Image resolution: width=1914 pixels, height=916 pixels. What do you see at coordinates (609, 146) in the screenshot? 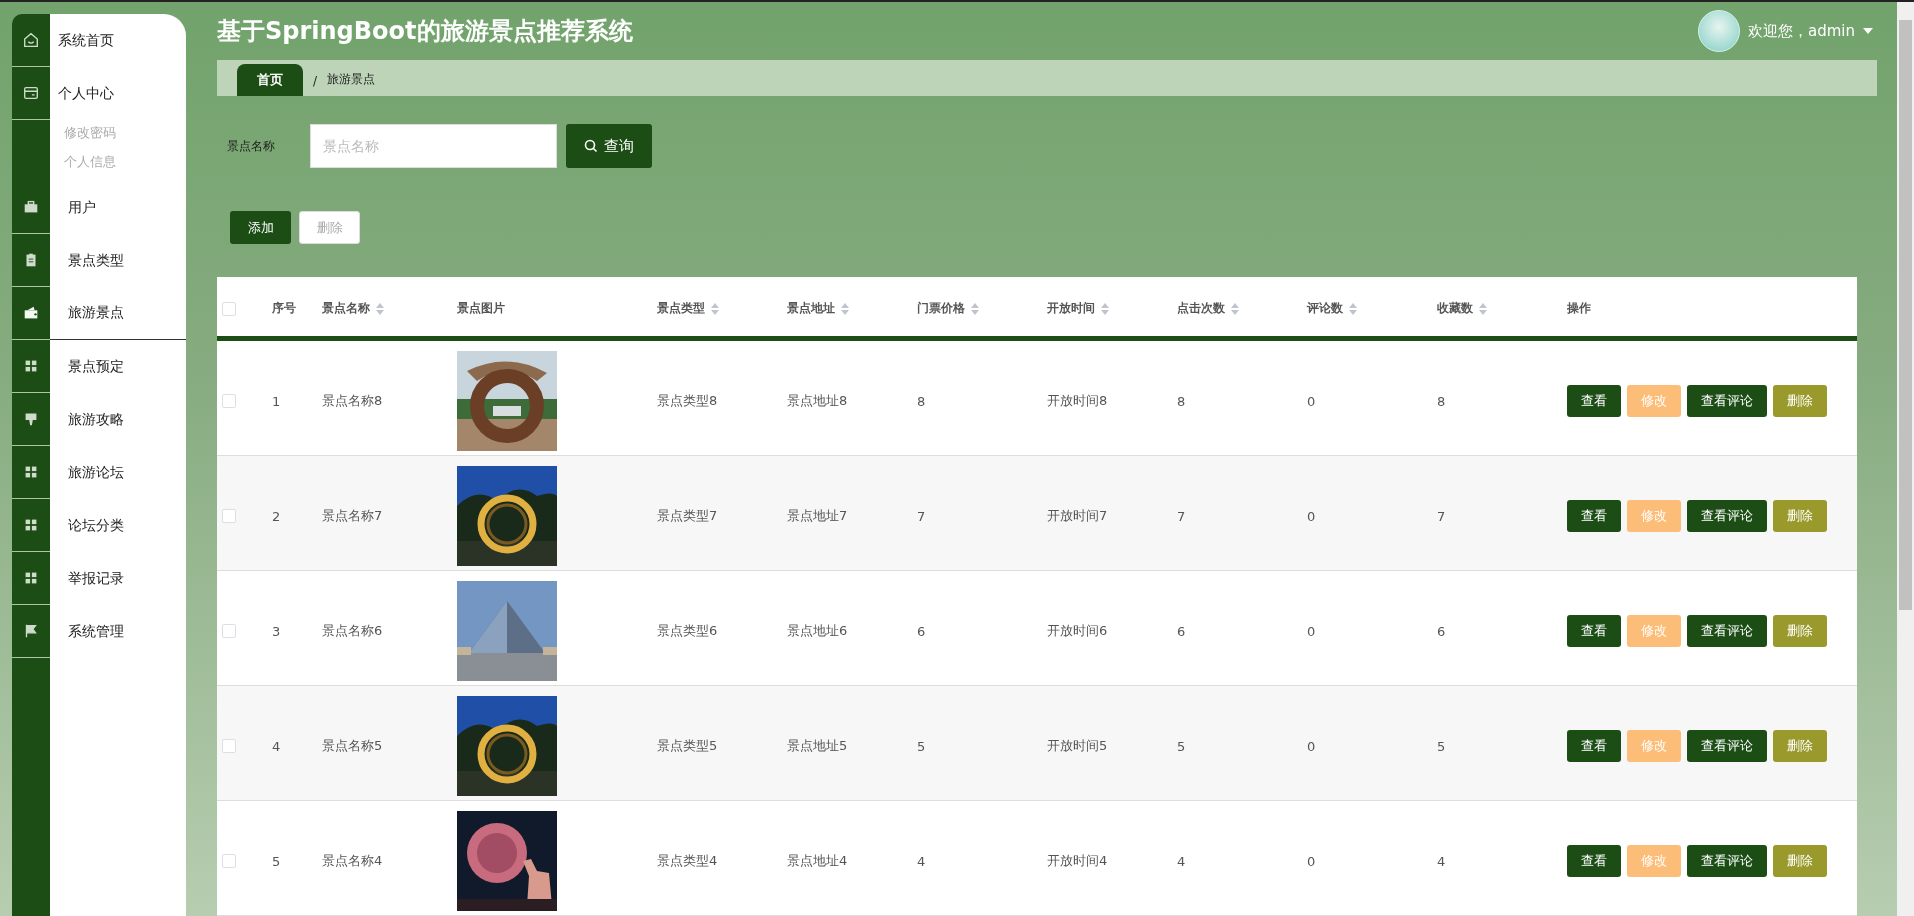
I see `search-button: 查询` at bounding box center [609, 146].